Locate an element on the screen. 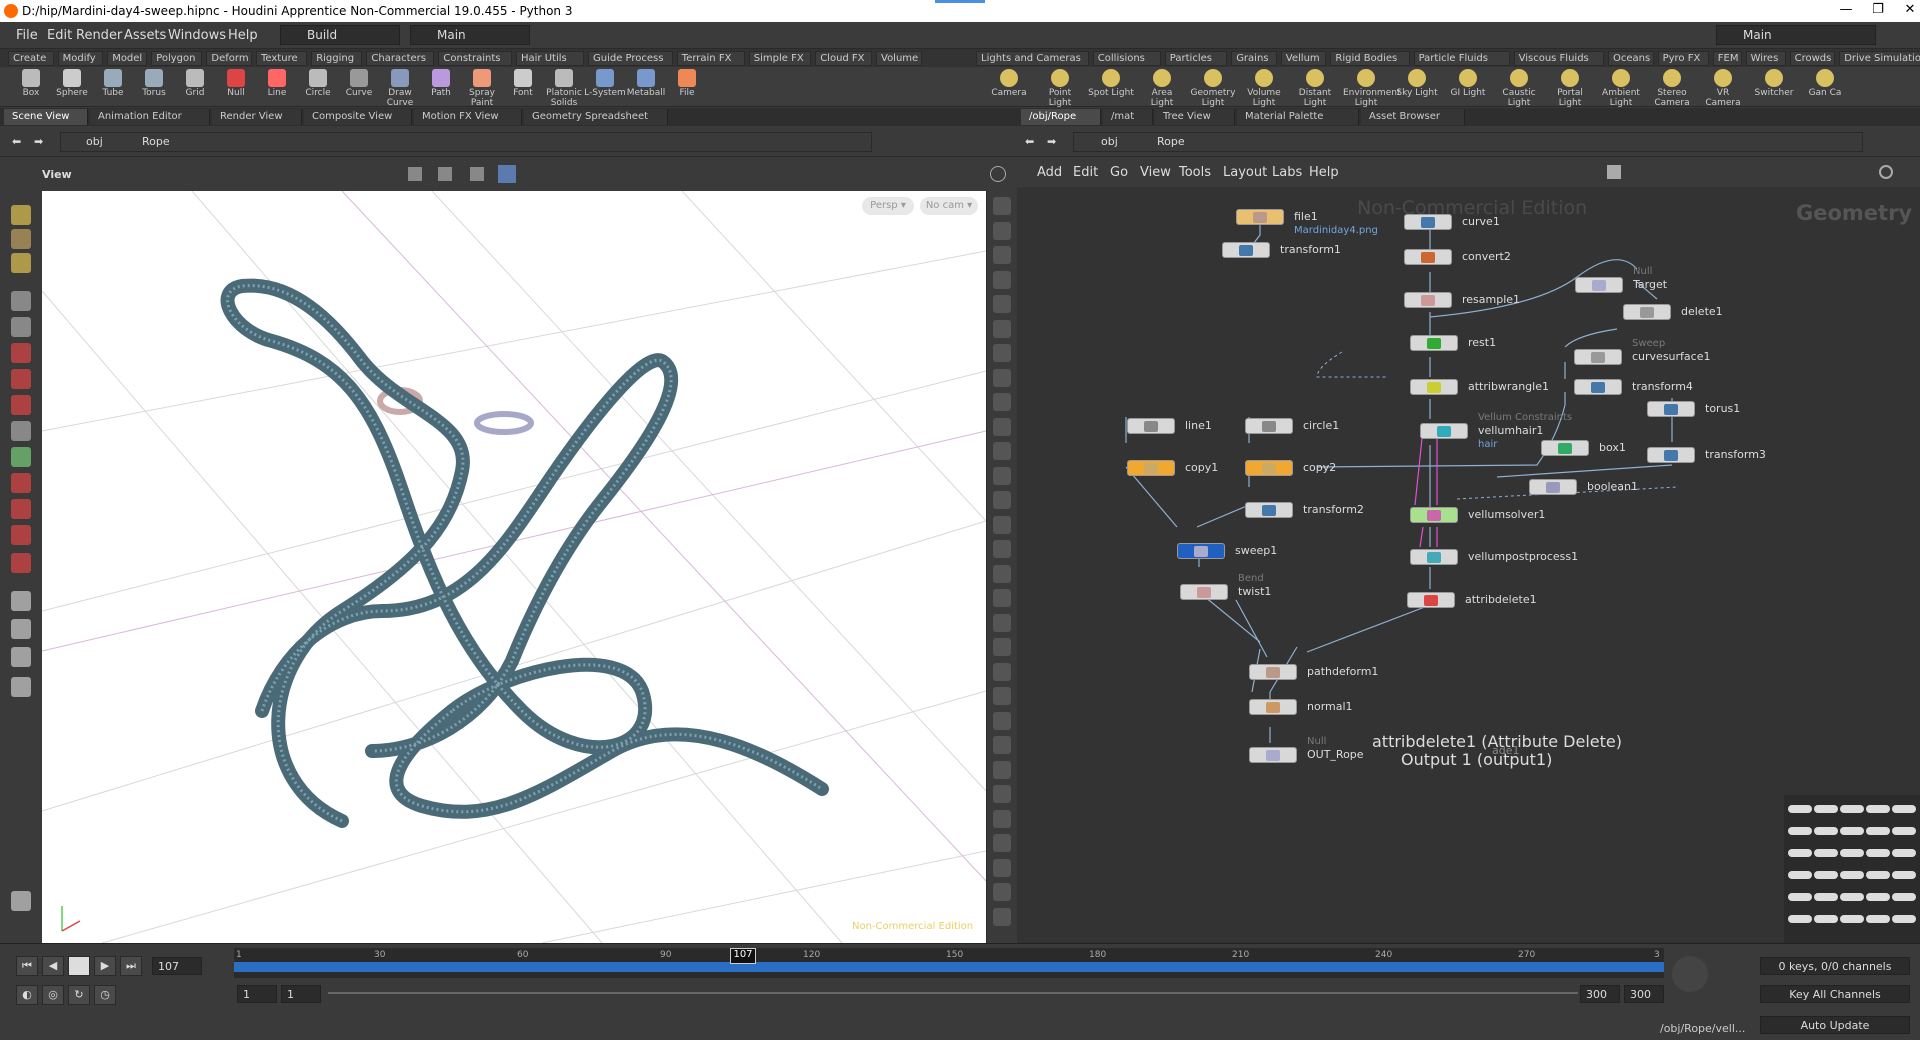 The width and height of the screenshot is (1920, 1040). pane-tab-asset-browser: Asset Browser is located at coordinates (1413, 117).